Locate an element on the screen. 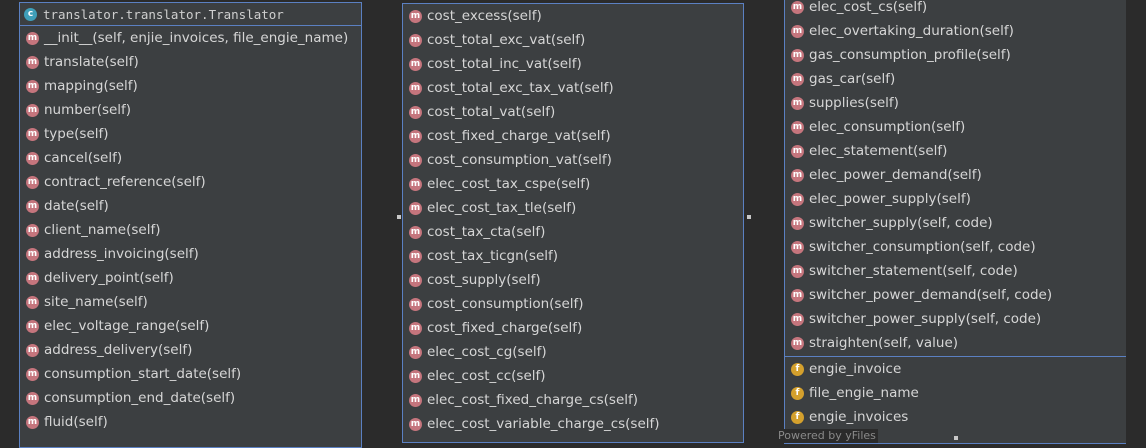 The image size is (1146, 448). method-row: m elec_consumption(self) is located at coordinates (955, 127).